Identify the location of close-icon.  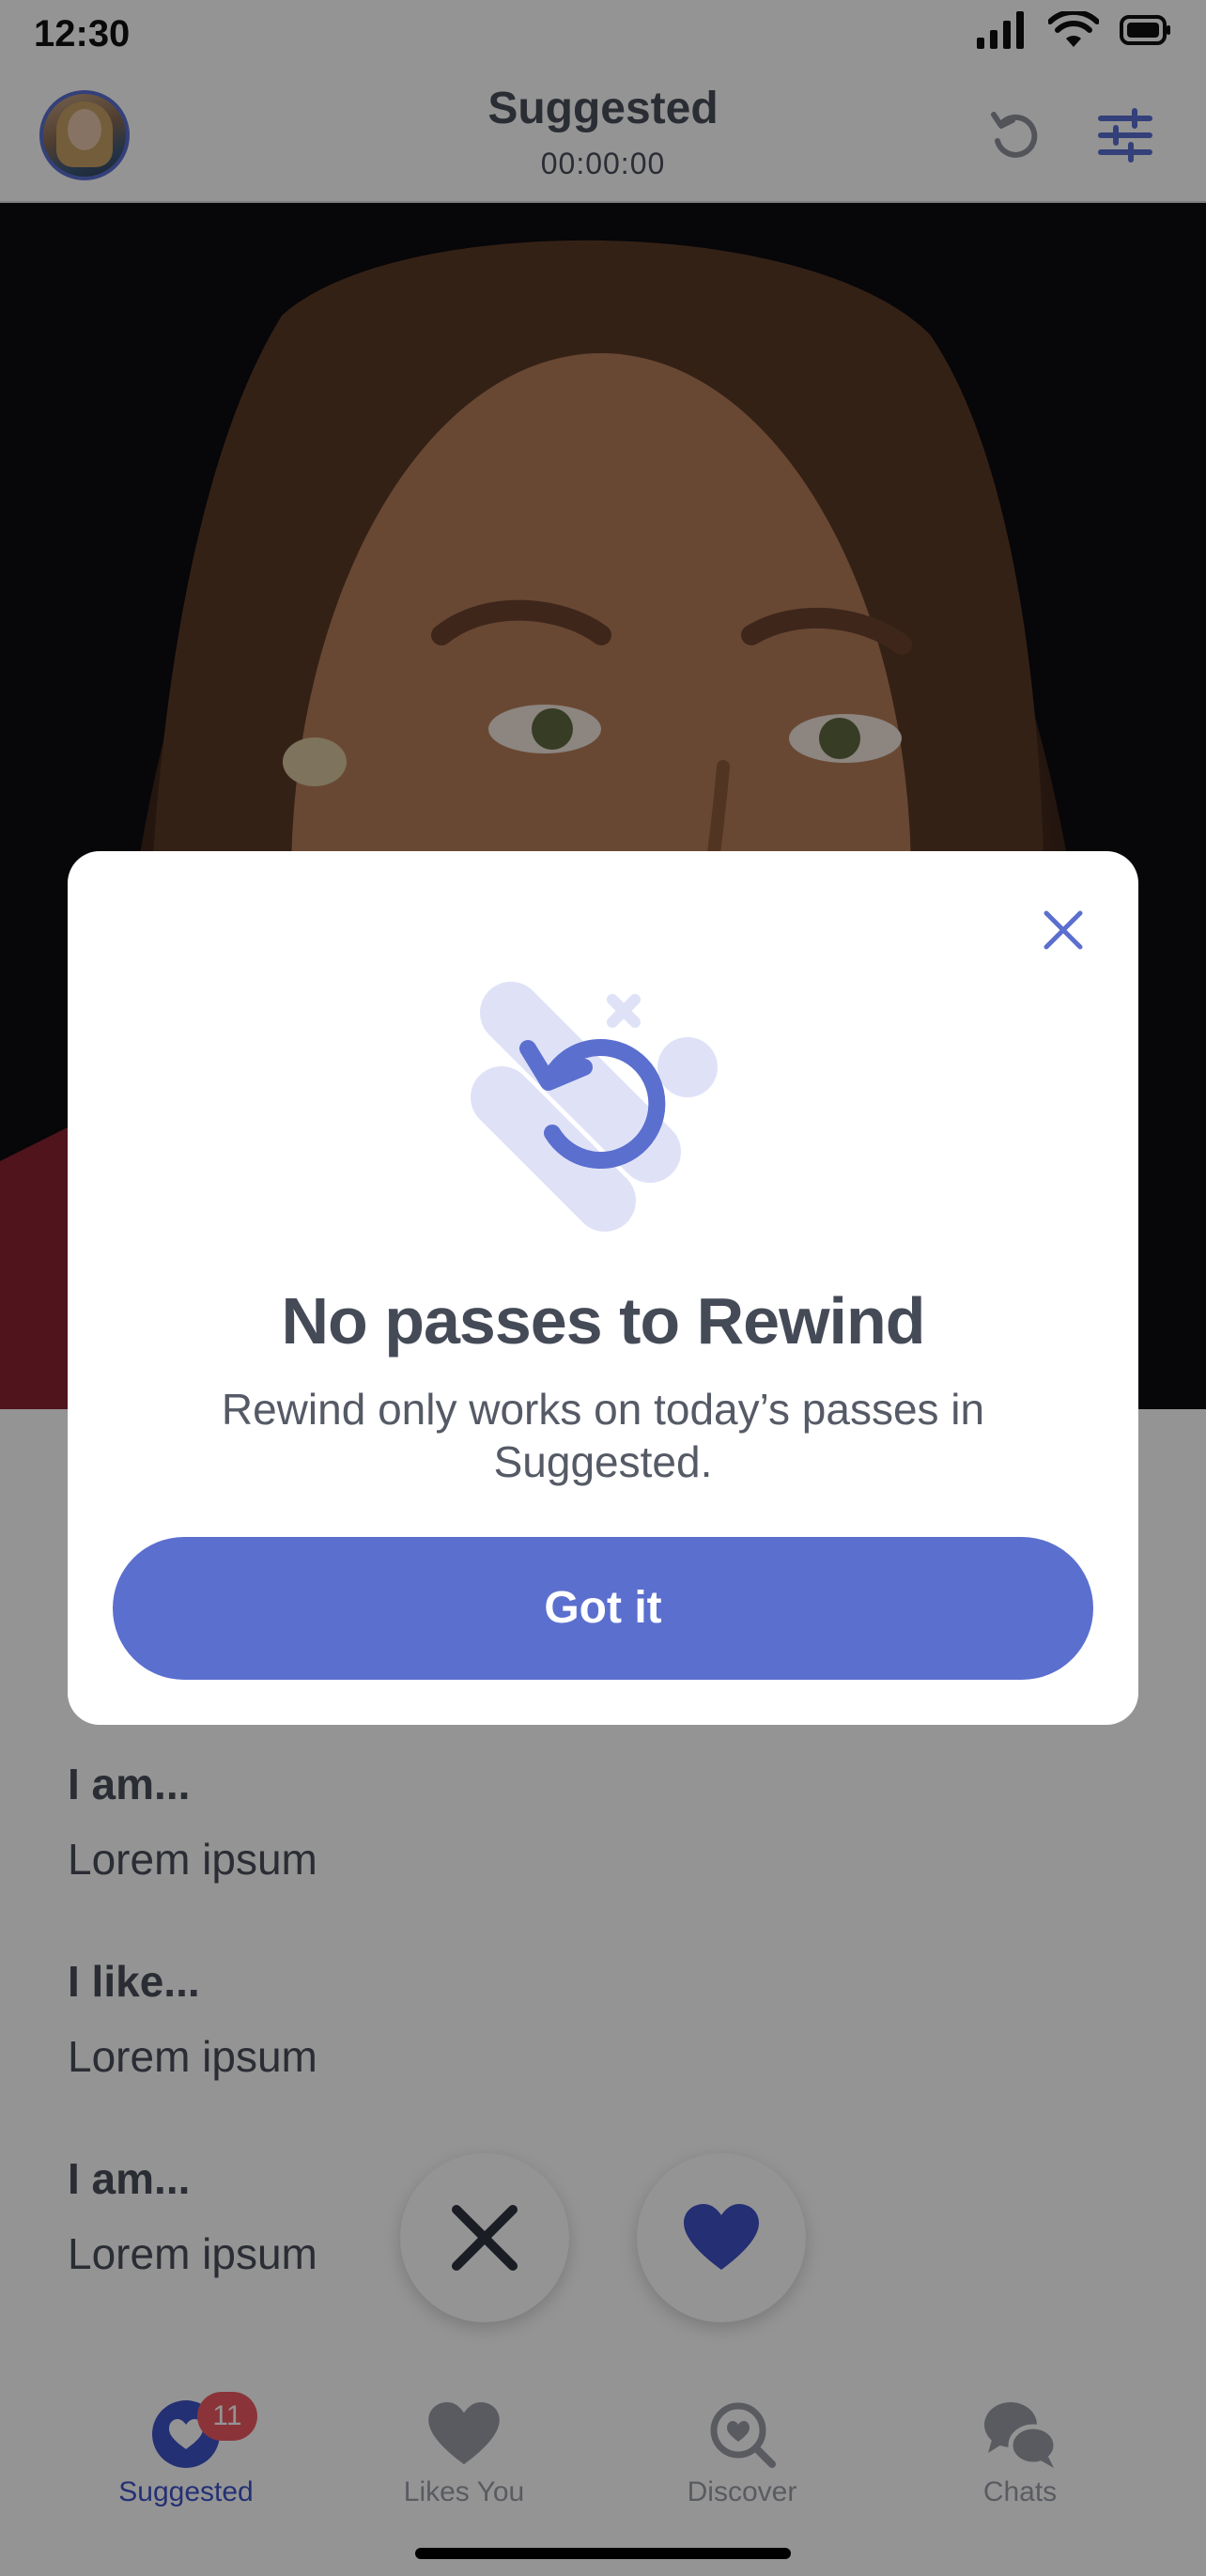
(1063, 930).